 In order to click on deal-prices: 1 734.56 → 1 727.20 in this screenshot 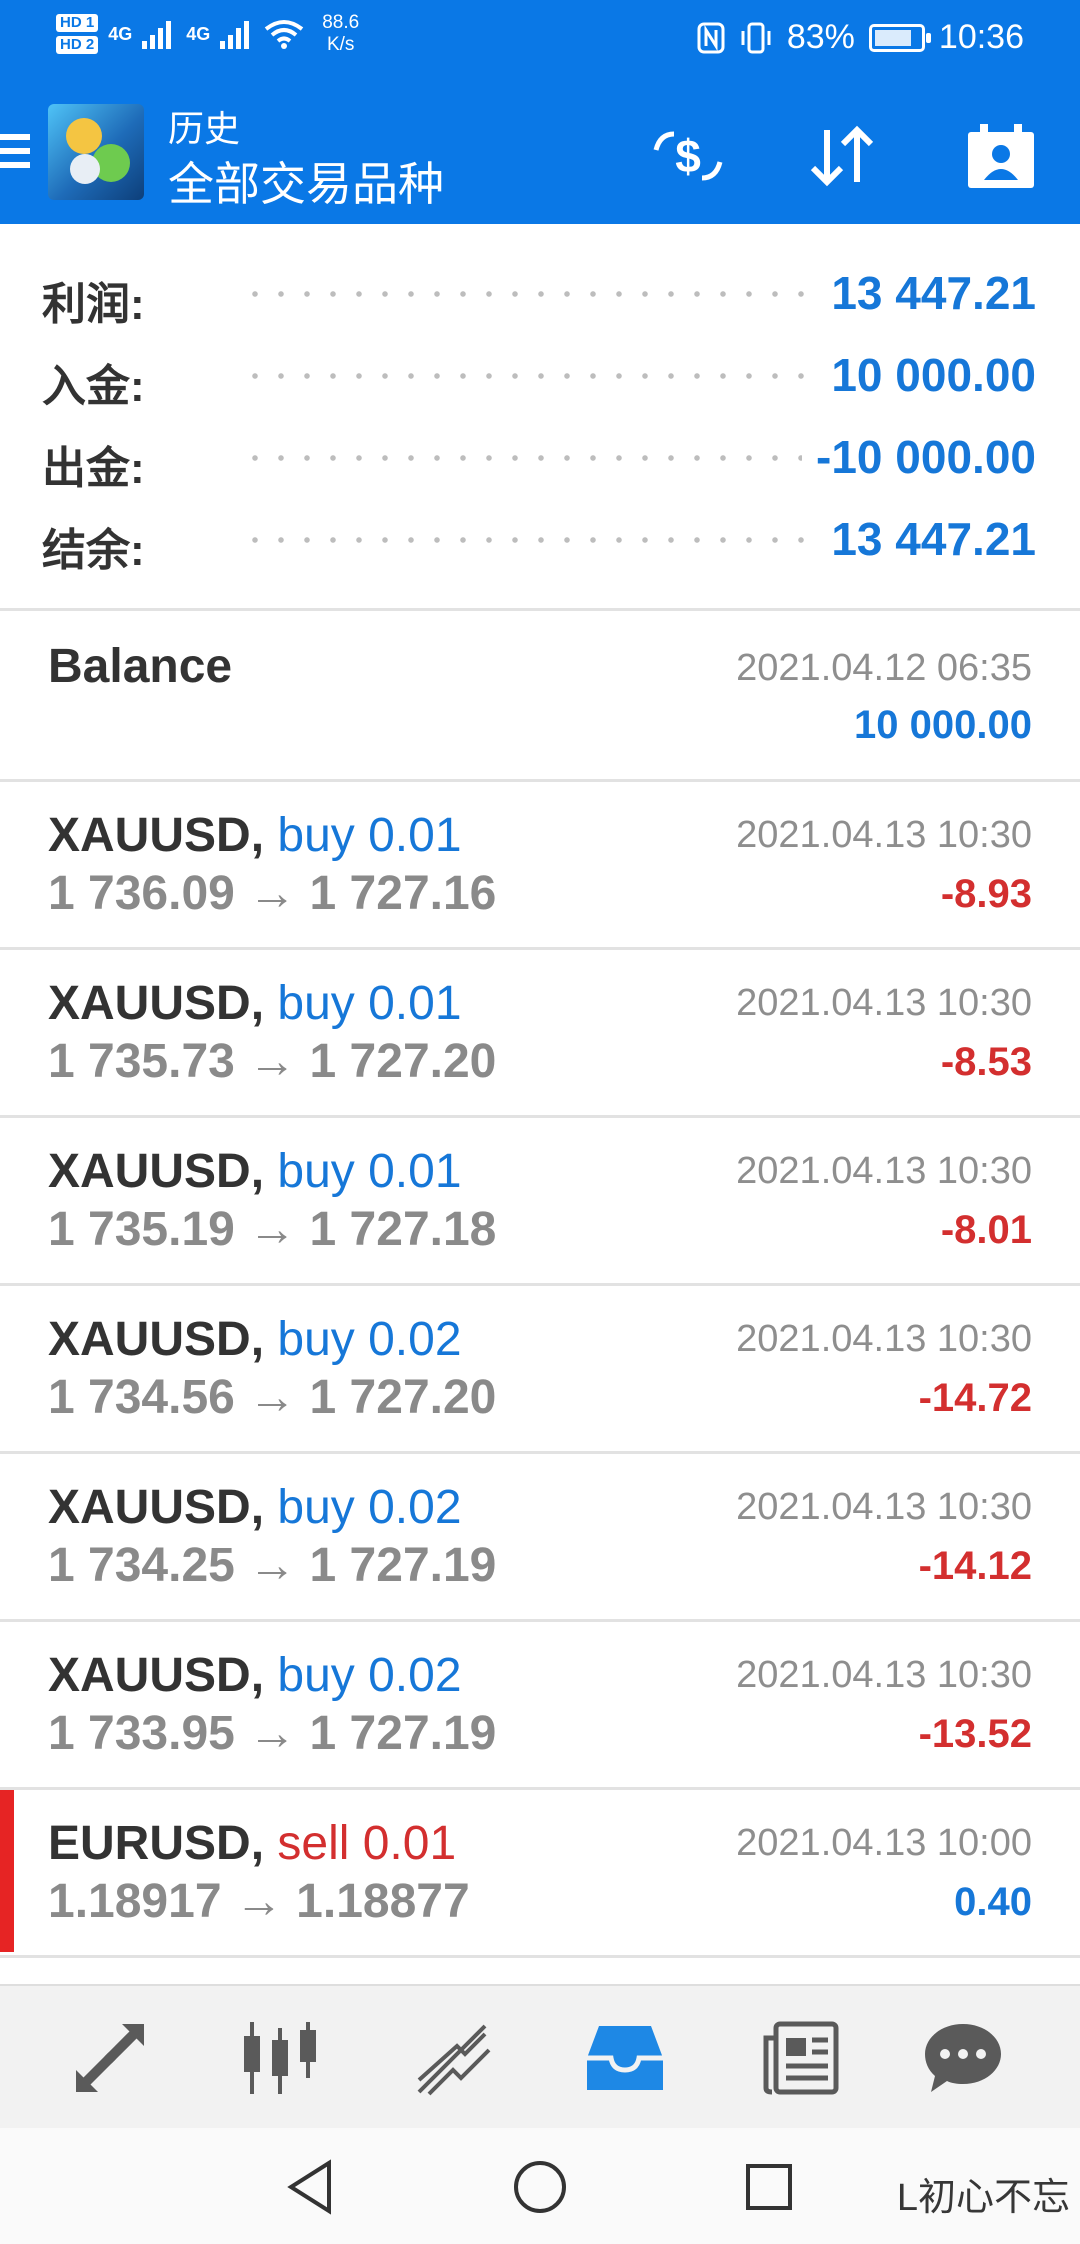, I will do `click(272, 1397)`.